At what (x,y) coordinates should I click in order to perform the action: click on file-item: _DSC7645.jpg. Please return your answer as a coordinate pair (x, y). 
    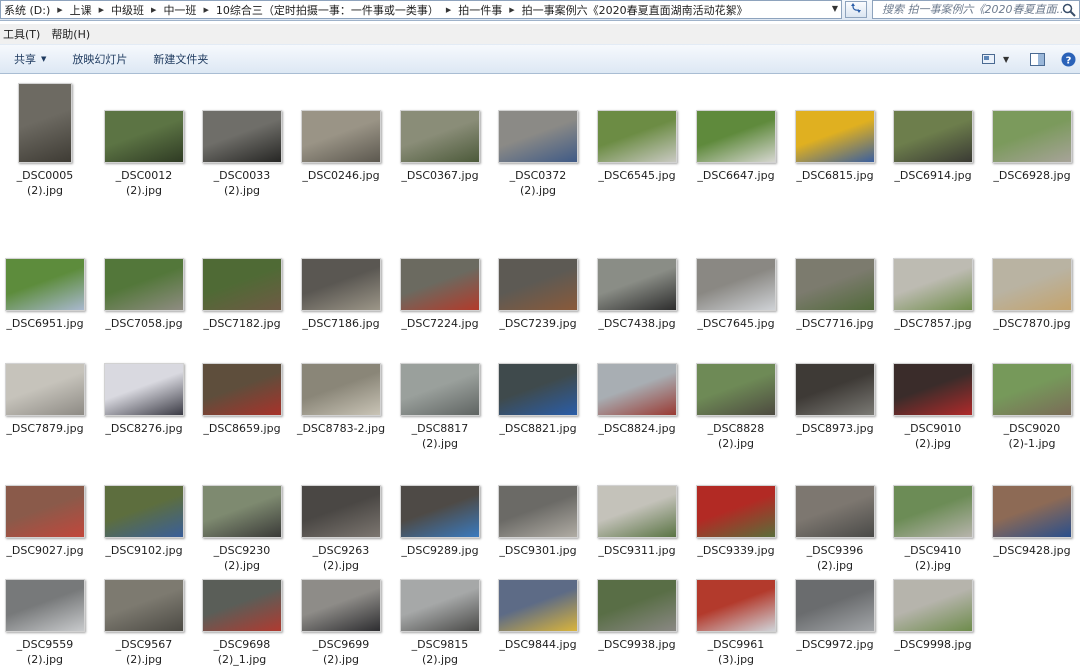
    Looking at the image, I should click on (736, 294).